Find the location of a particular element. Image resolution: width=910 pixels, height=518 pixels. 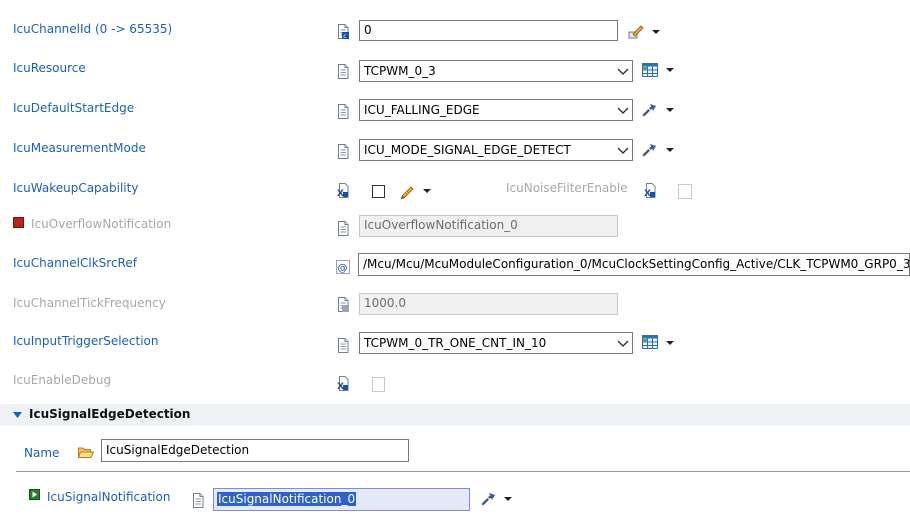

icu-enable-debug-checkbox is located at coordinates (378, 384).